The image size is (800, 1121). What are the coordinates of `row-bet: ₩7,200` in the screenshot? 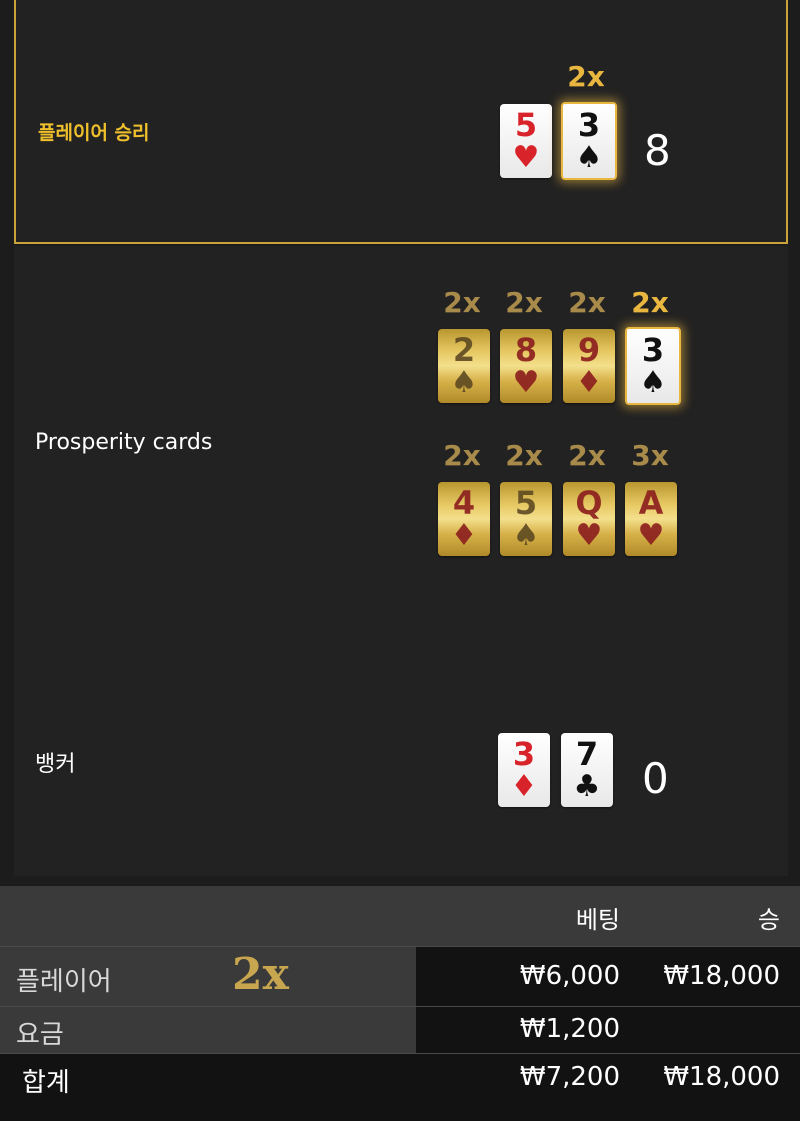 It's located at (569, 1077).